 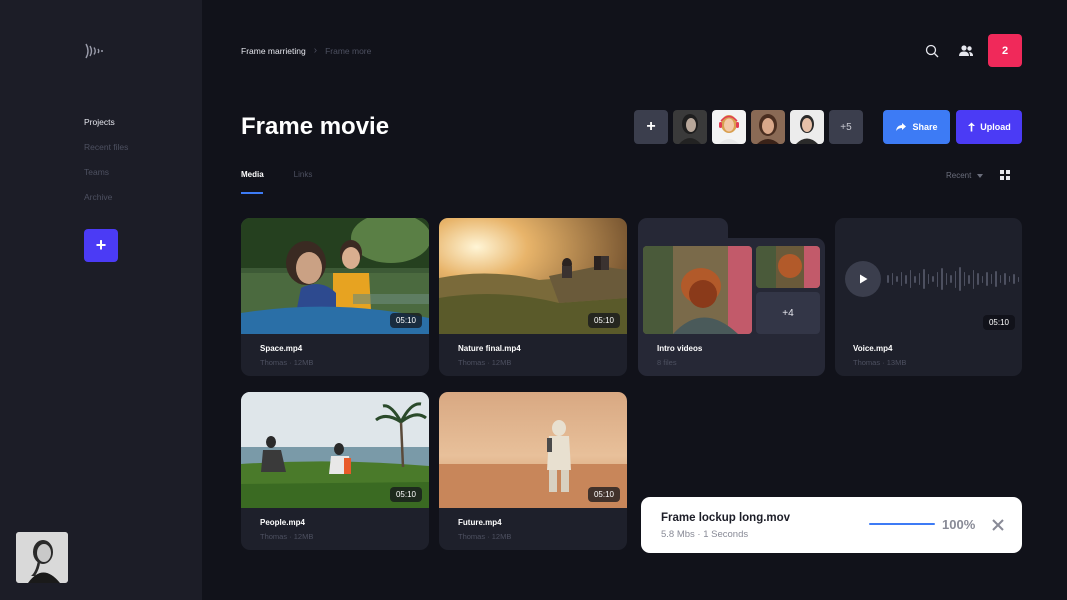 I want to click on upload-percent: 100%, so click(x=959, y=524).